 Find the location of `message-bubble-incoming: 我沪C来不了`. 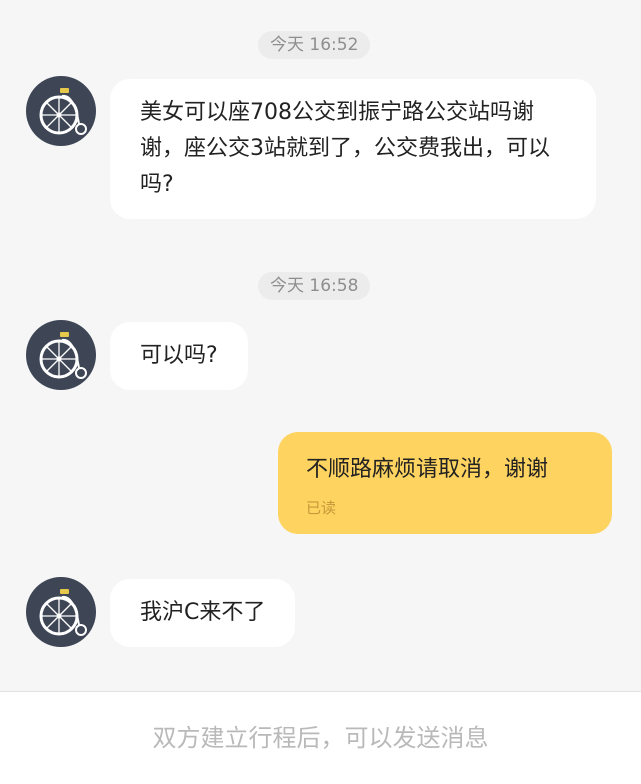

message-bubble-incoming: 我沪C来不了 is located at coordinates (203, 613).